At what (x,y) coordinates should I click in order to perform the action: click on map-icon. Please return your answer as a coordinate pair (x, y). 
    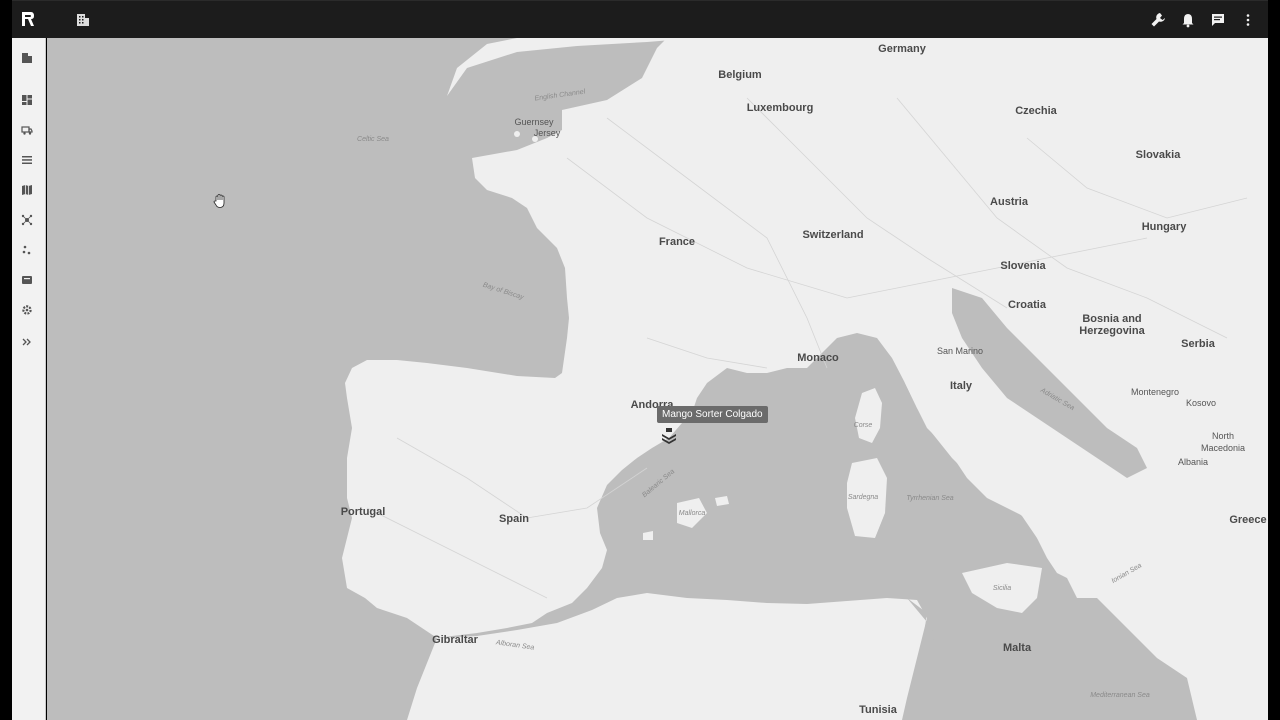
    Looking at the image, I should click on (27, 190).